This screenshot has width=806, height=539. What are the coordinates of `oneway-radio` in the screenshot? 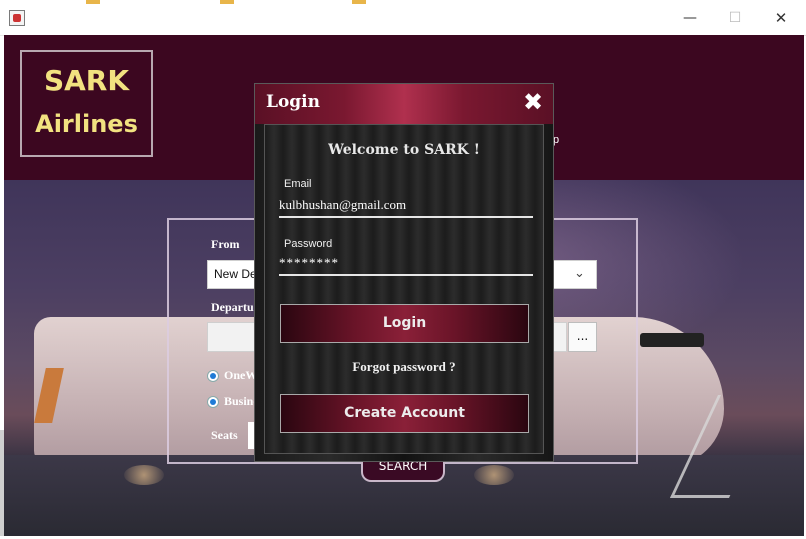 It's located at (213, 376).